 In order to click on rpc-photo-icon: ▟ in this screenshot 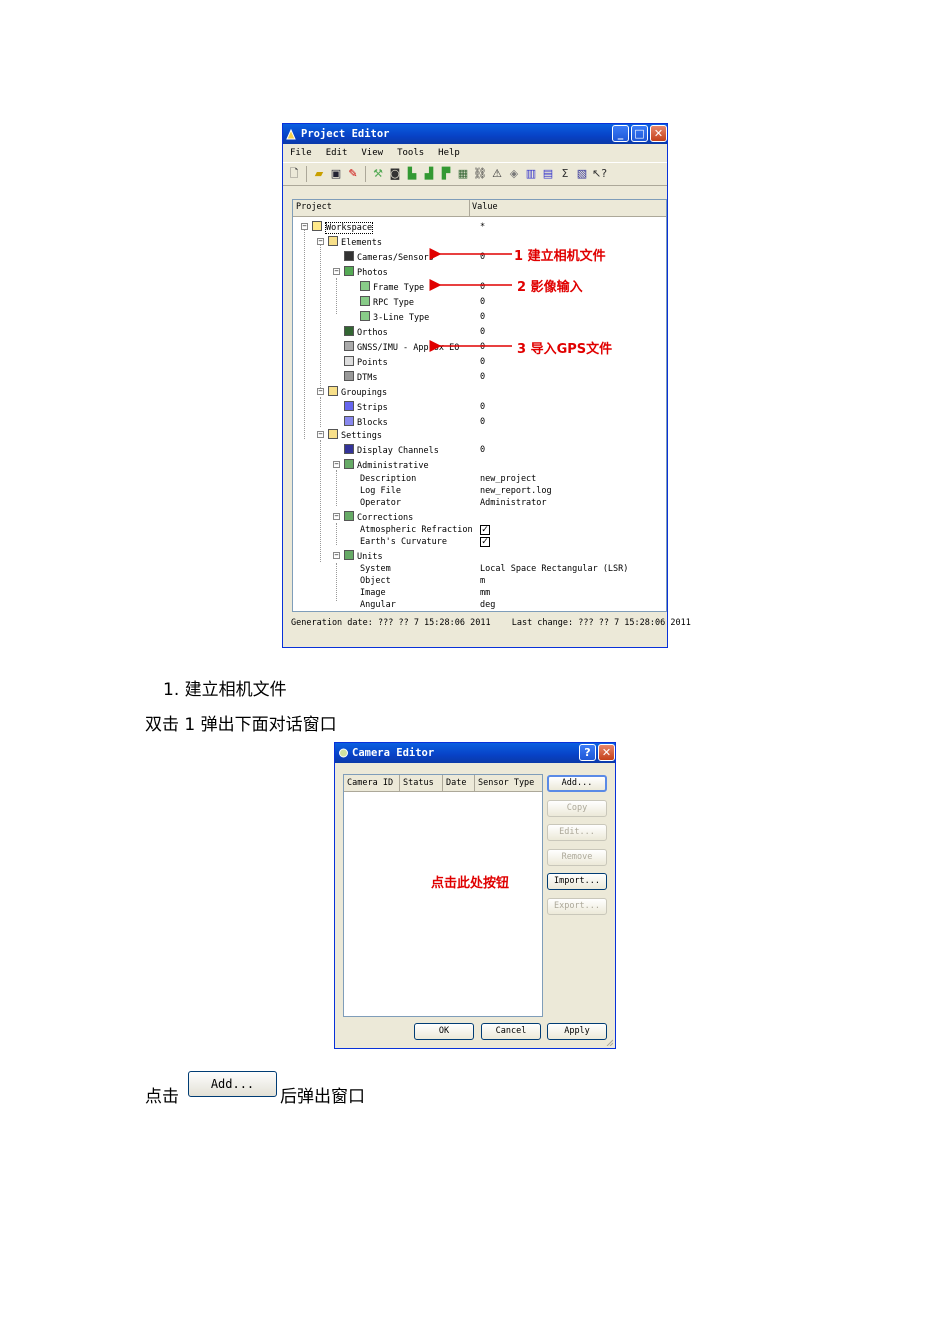, I will do `click(429, 174)`.